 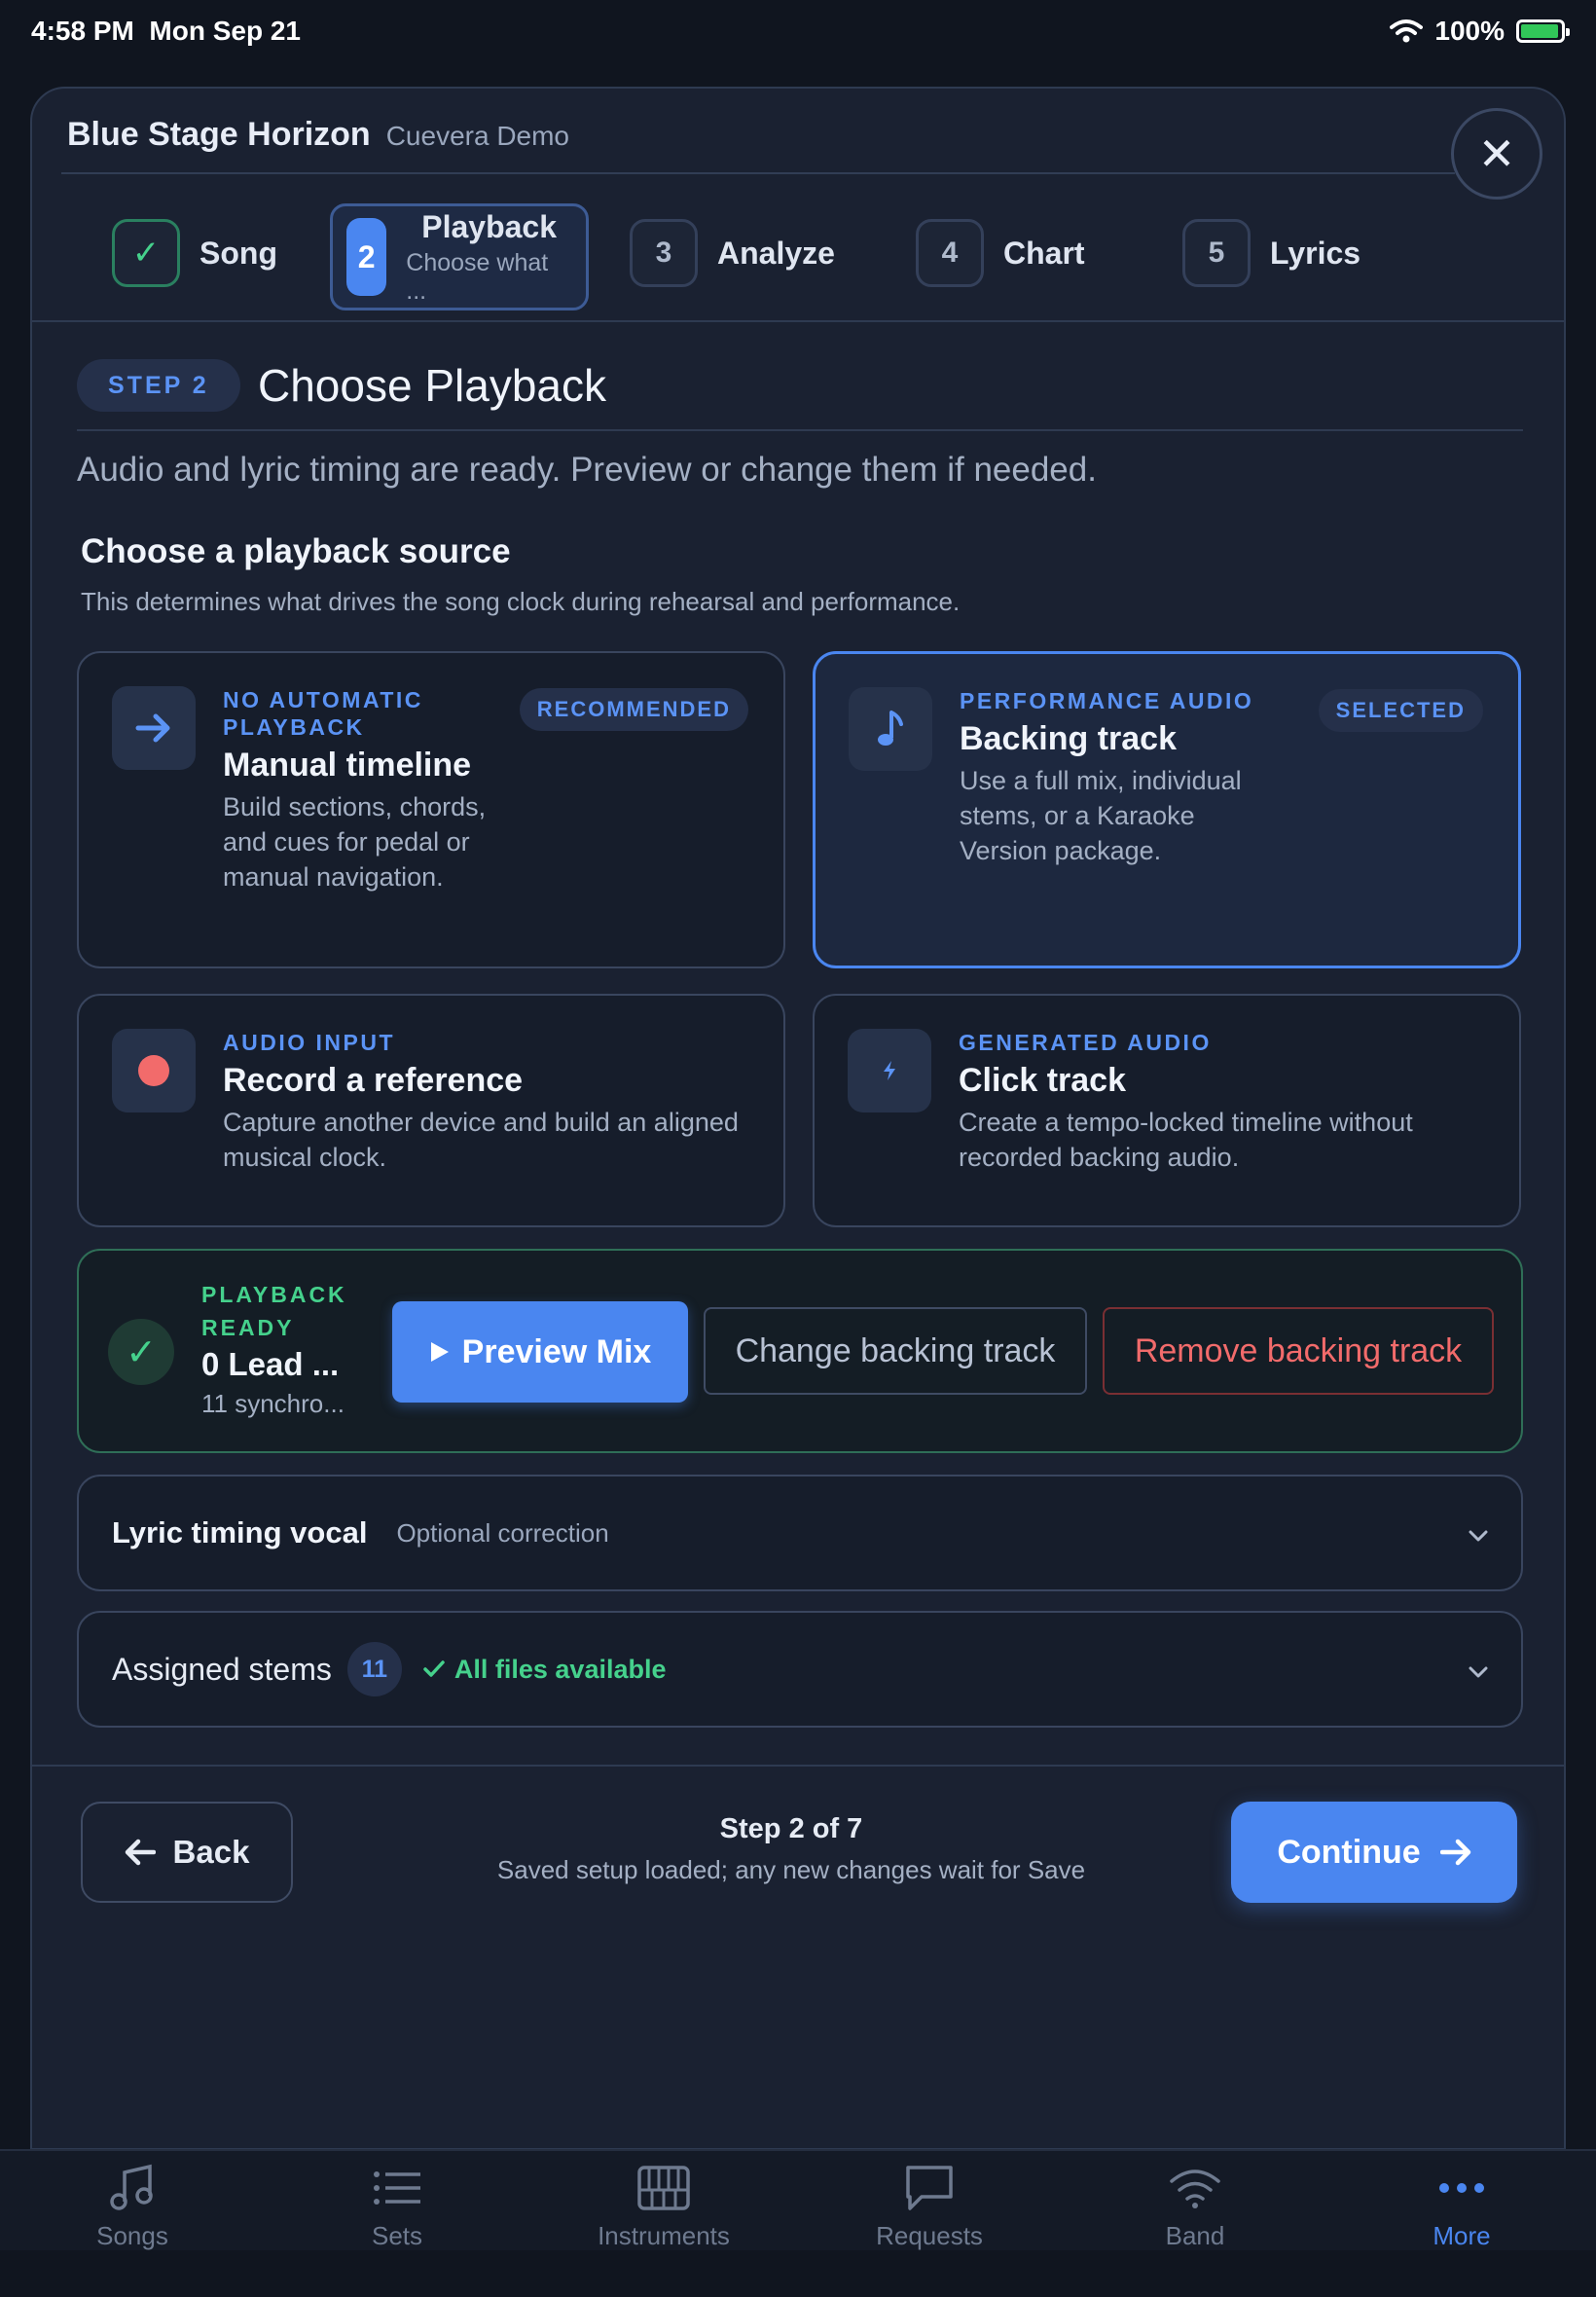 I want to click on close-icon: ✕, so click(x=1496, y=153).